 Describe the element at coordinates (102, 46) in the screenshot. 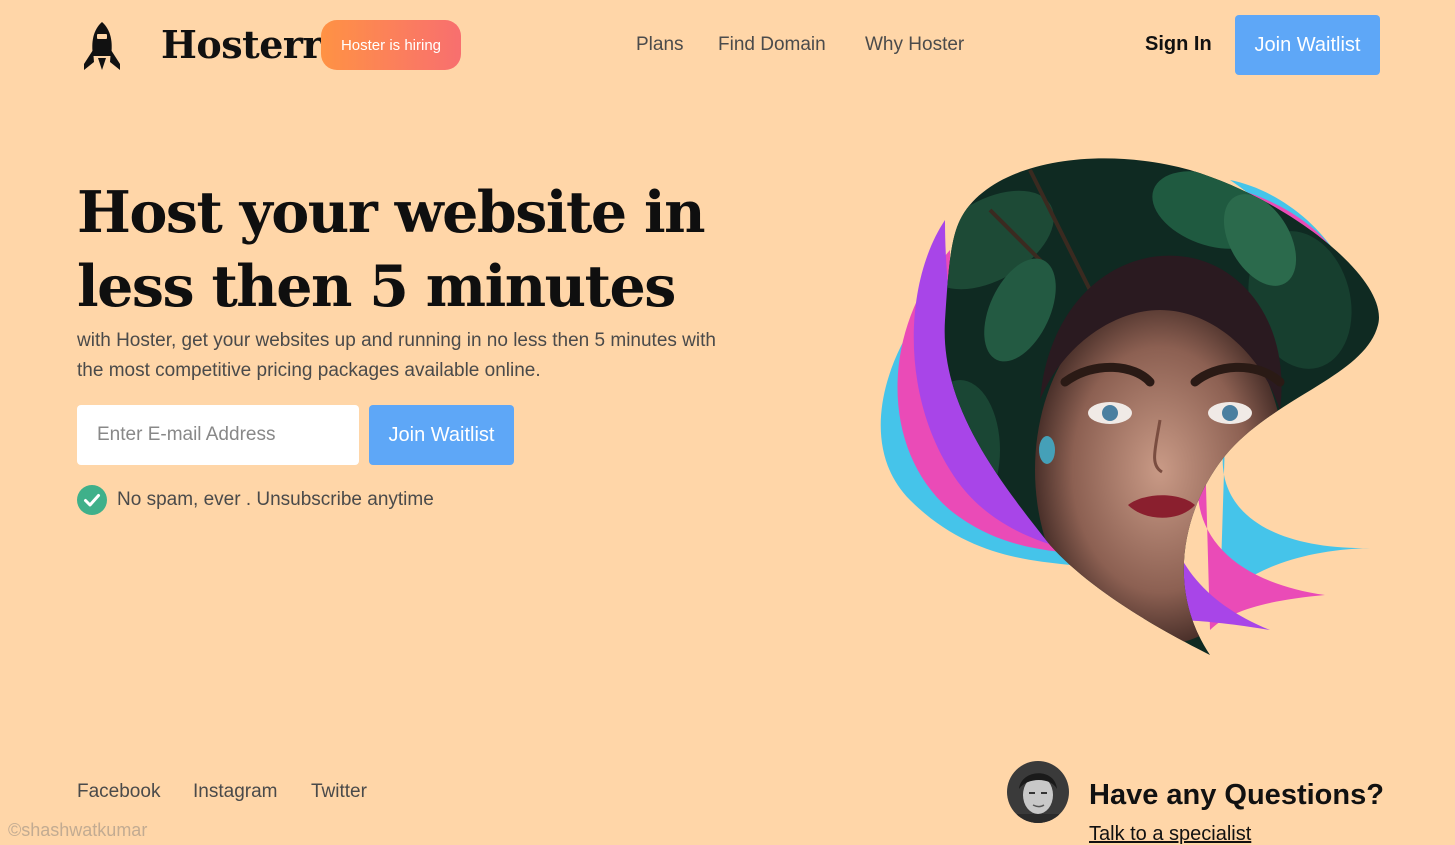

I see `rocket-icon` at that location.